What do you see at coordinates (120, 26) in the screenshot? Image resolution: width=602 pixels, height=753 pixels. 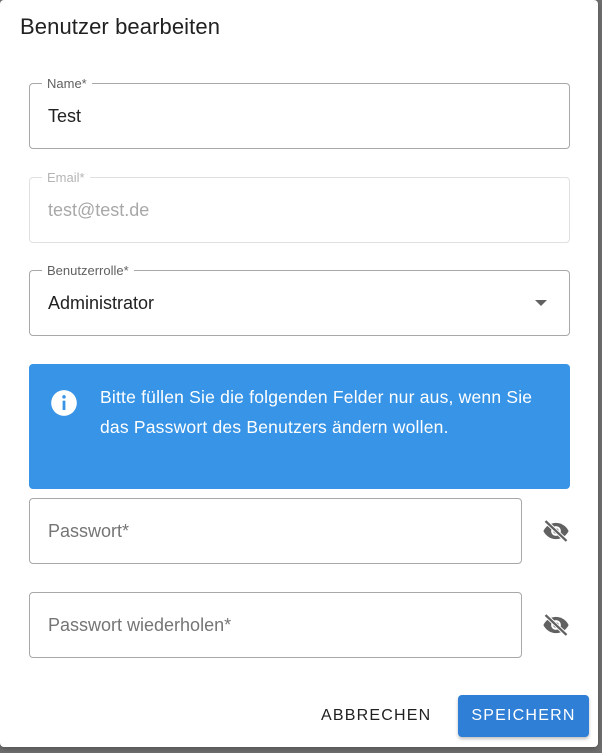 I see `dialog-title: Benutzer bearbeiten` at bounding box center [120, 26].